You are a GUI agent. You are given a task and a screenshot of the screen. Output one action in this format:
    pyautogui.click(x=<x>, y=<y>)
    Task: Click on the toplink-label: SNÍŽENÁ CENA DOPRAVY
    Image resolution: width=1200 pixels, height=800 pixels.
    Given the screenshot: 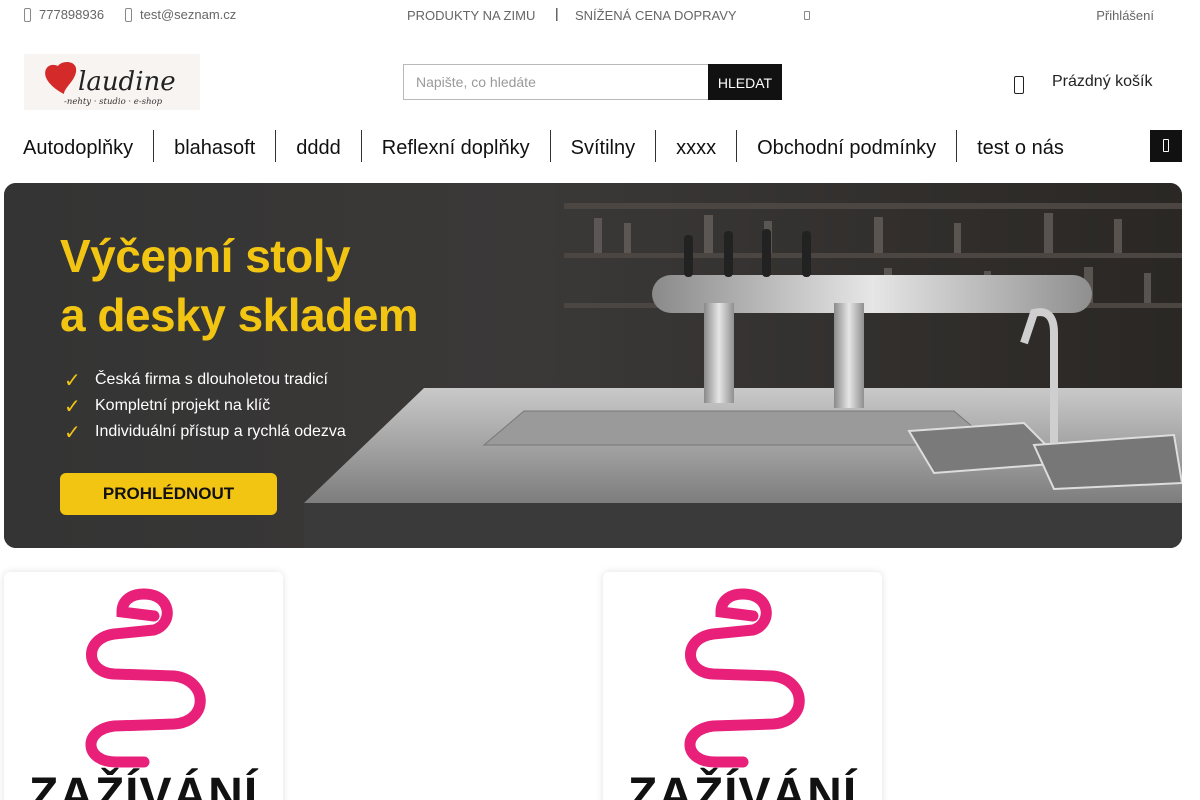 What is the action you would take?
    pyautogui.click(x=656, y=15)
    